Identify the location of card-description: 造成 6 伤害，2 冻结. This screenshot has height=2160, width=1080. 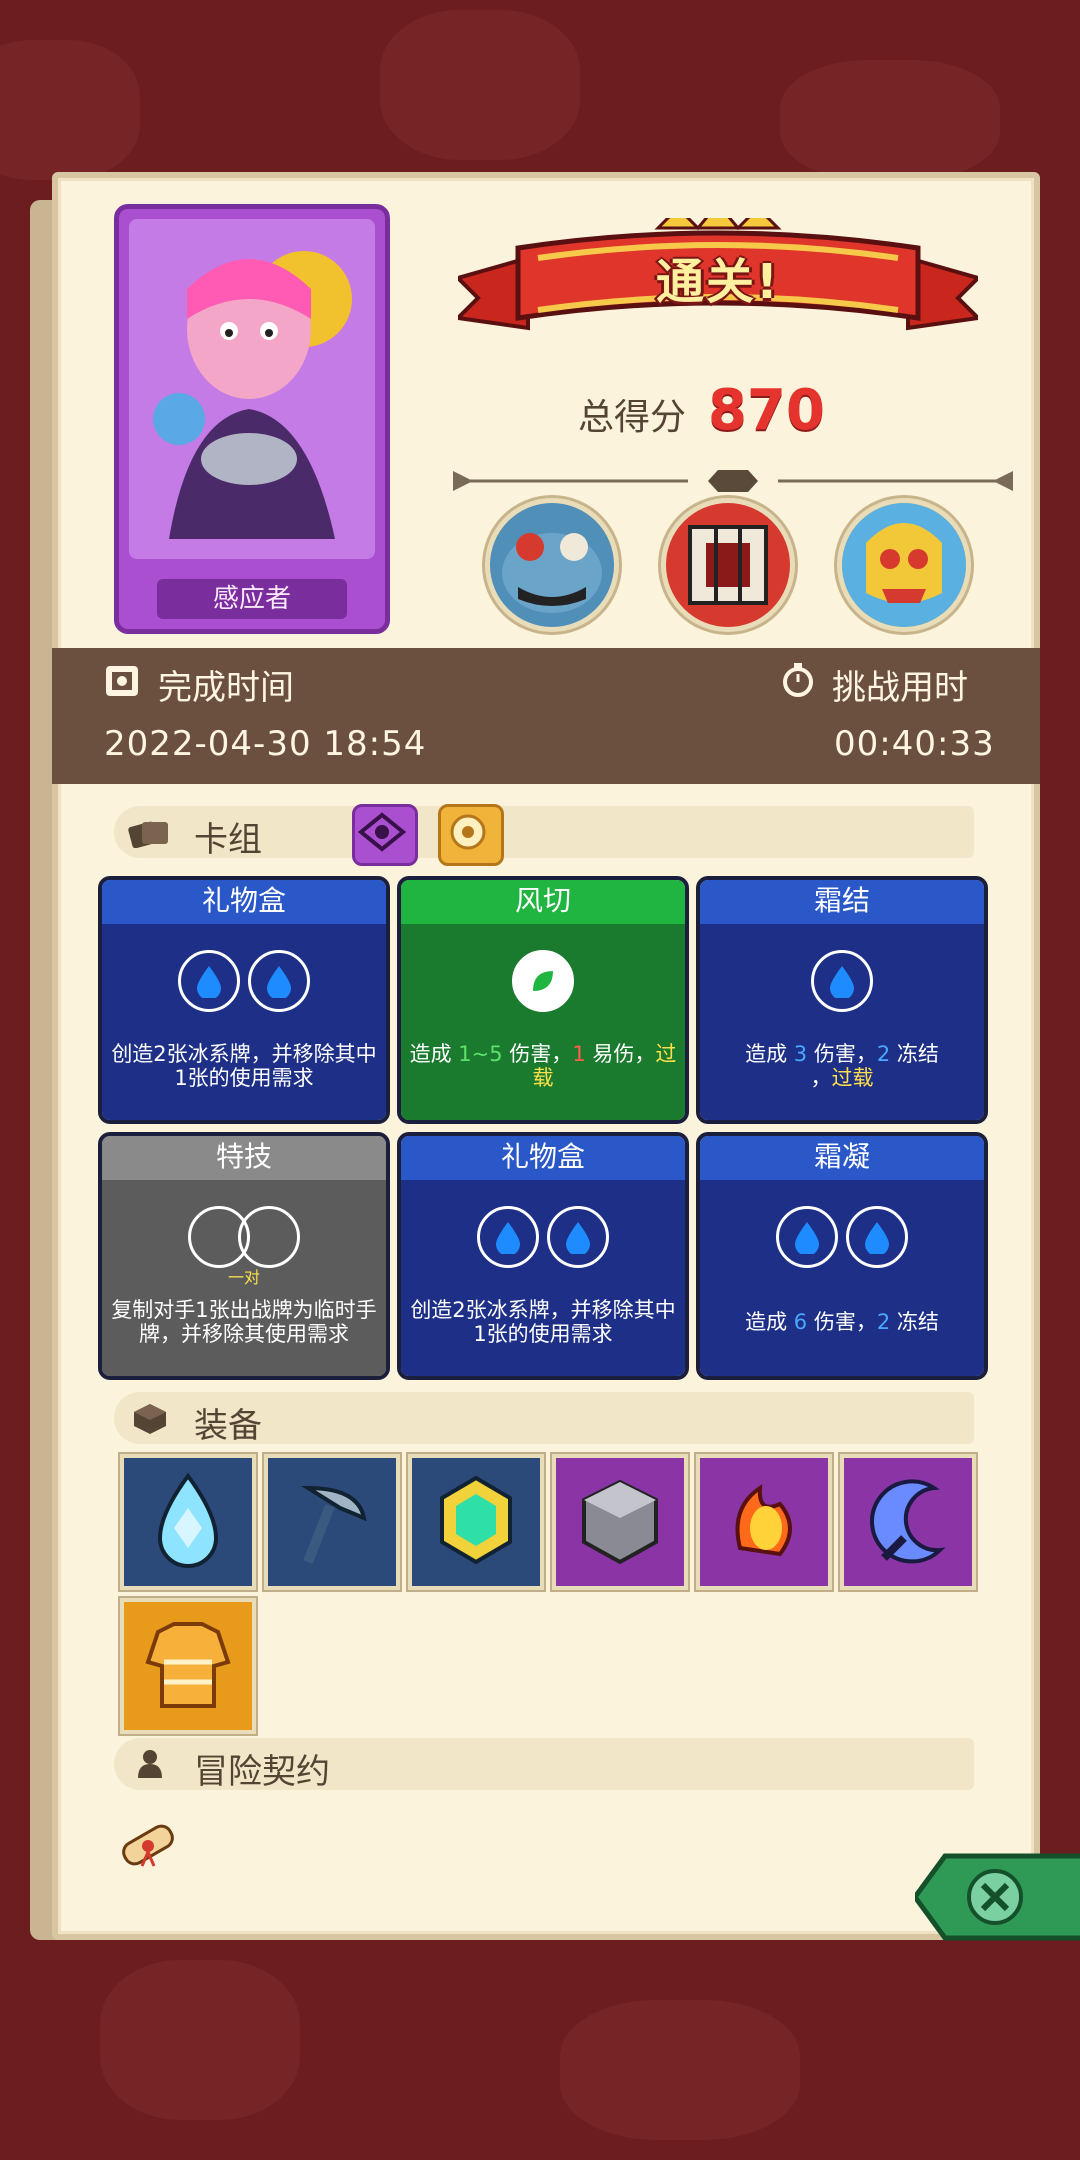
(842, 1322).